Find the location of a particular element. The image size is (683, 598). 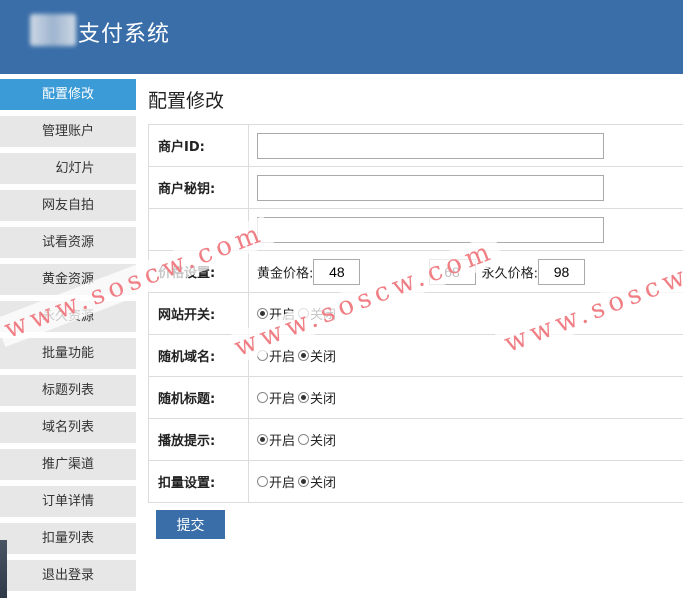

form-row-random-title: 随机标题: 开启 关闭 is located at coordinates (415, 397).